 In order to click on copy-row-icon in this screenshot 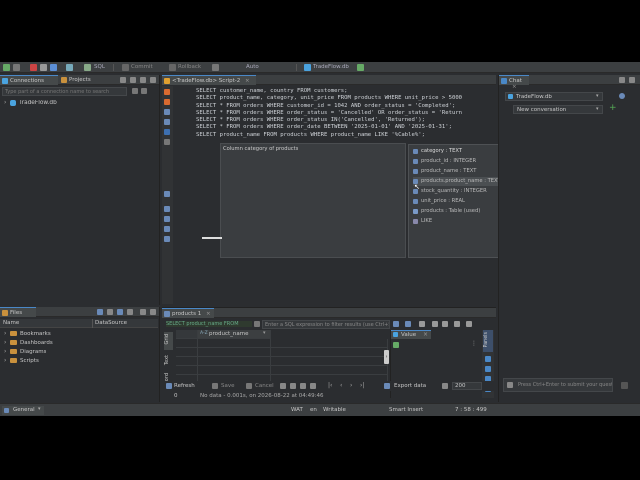, I will do `click(303, 386)`.